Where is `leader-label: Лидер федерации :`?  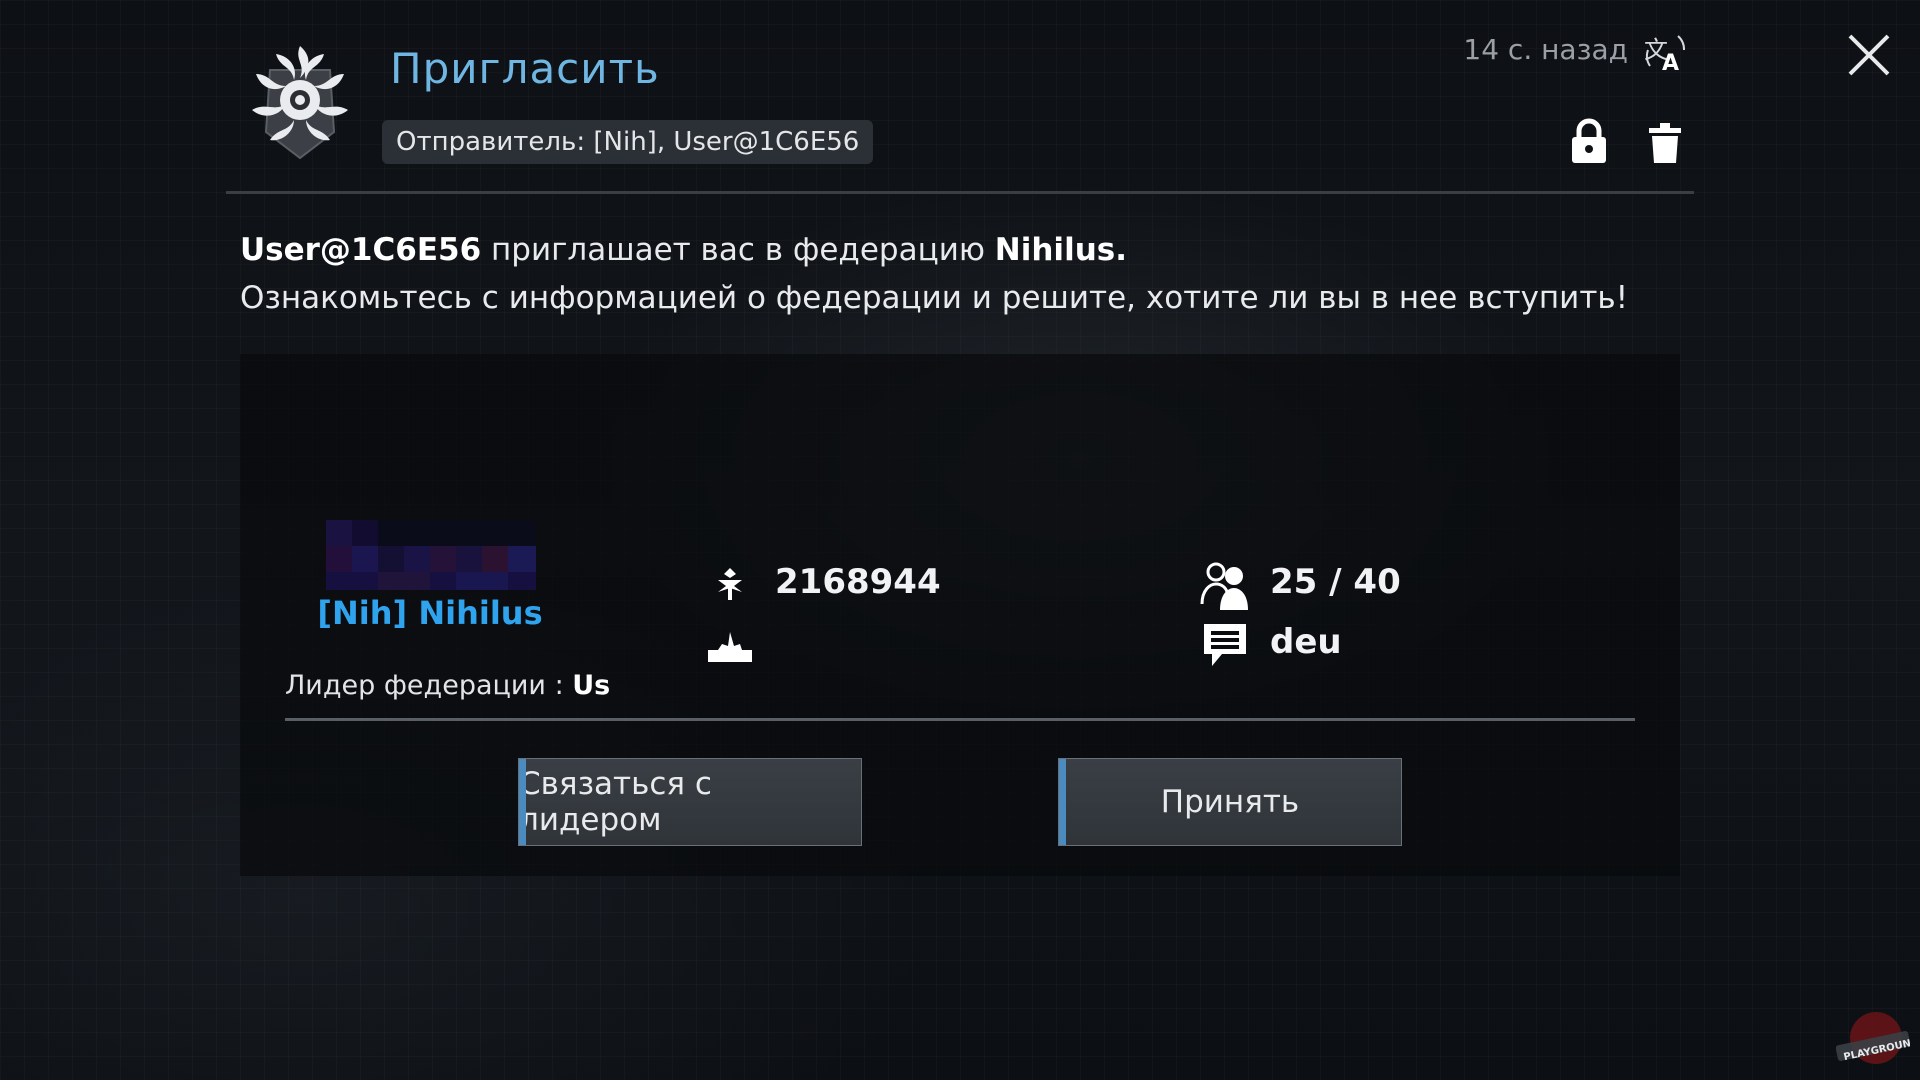 leader-label: Лидер федерации : is located at coordinates (429, 685).